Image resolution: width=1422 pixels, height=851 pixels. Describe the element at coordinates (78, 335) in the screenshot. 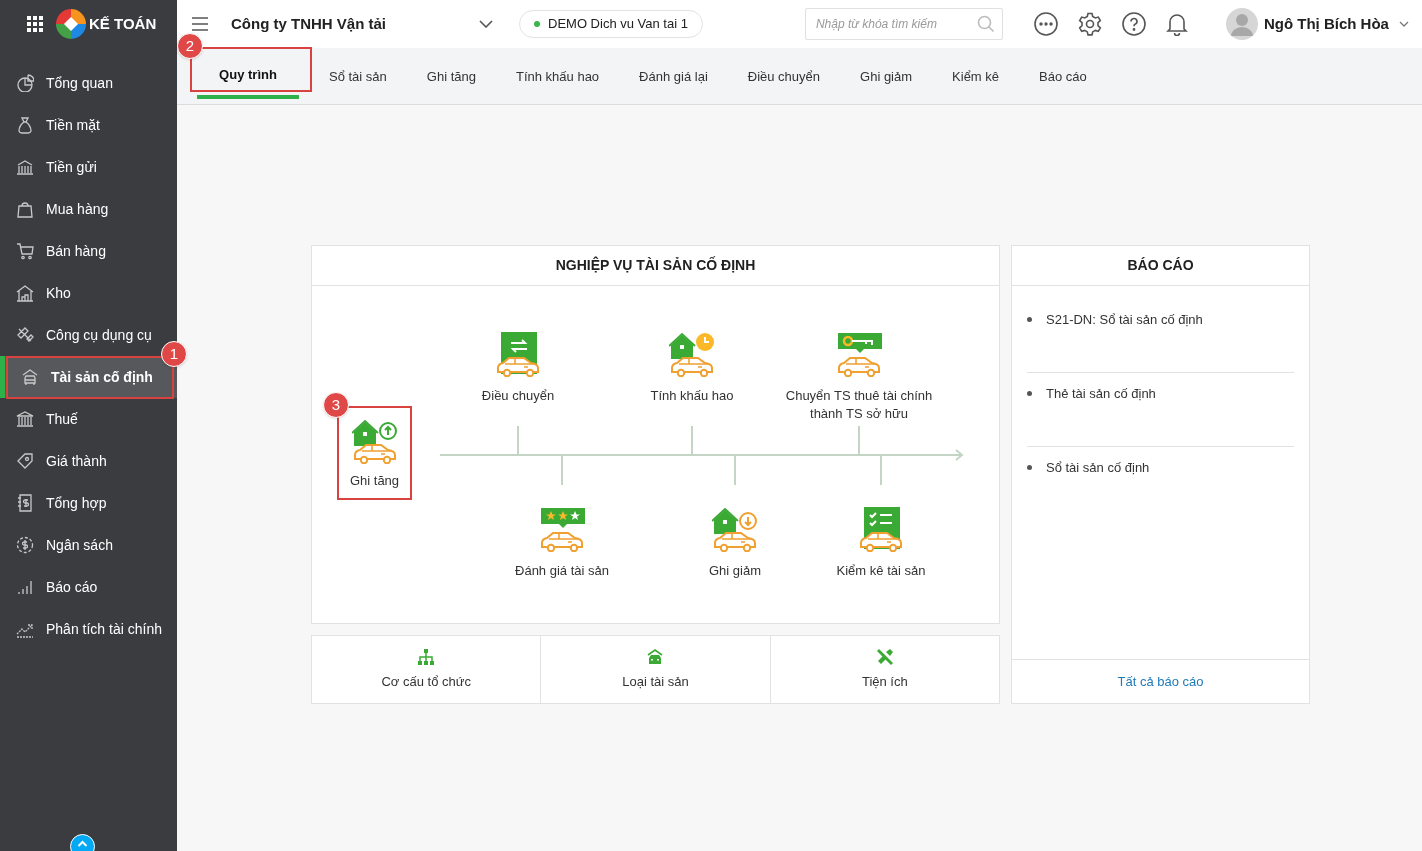

I see `sidebar-item: Công cụ dụng cụ` at that location.